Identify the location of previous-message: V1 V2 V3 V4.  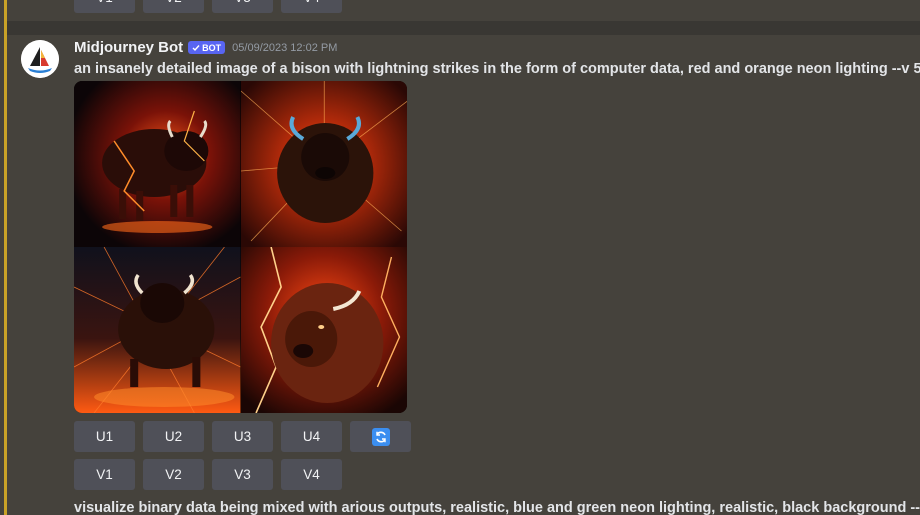
(460, 11).